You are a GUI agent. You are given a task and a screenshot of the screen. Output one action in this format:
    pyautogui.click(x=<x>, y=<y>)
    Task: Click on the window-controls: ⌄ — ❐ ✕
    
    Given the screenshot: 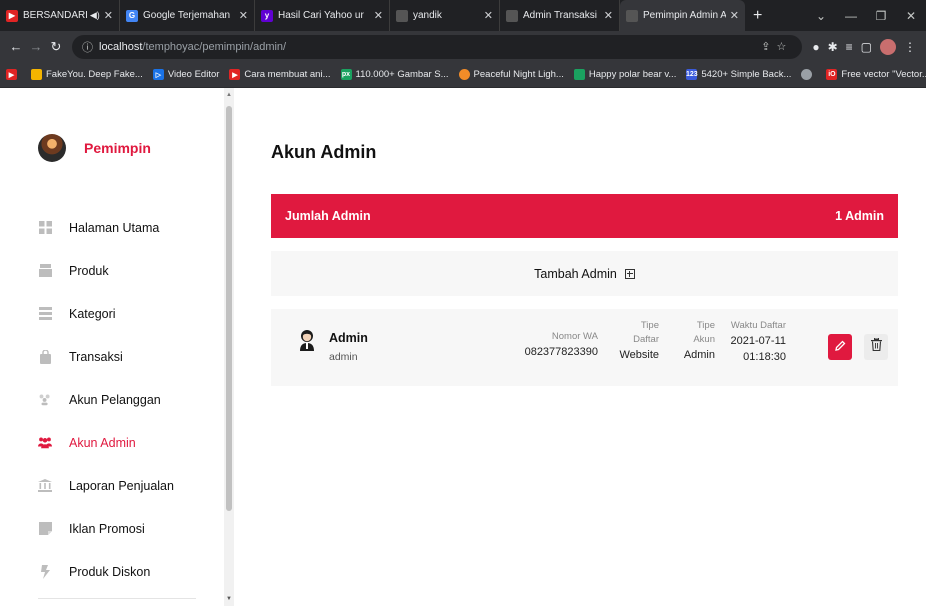 What is the action you would take?
    pyautogui.click(x=866, y=15)
    